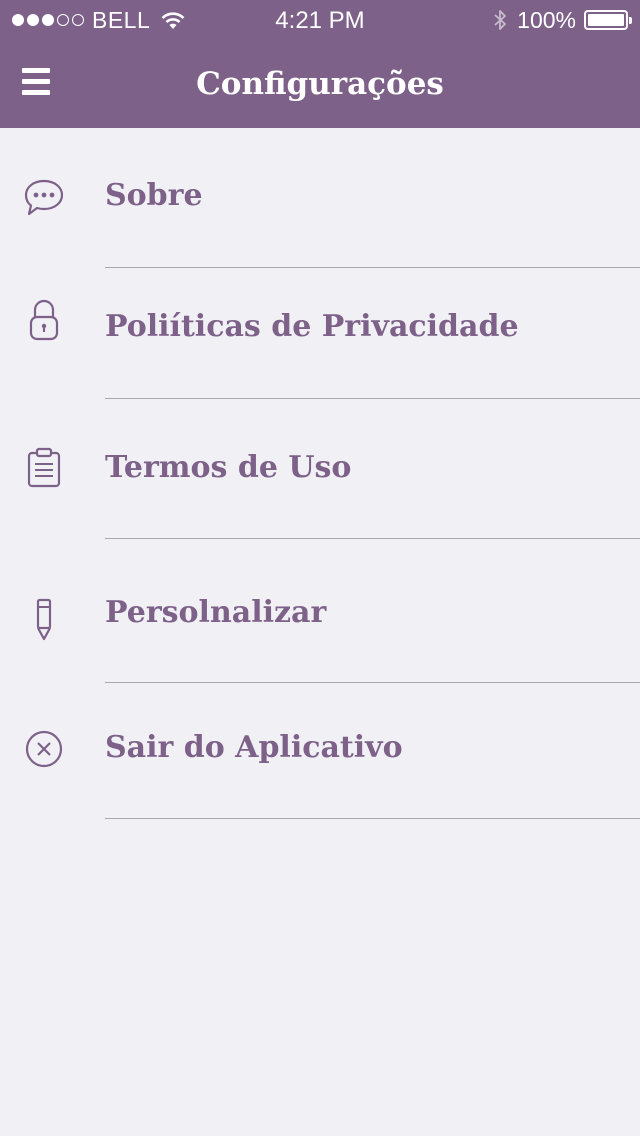 This screenshot has height=1136, width=640. I want to click on pencil-icon, so click(44, 619).